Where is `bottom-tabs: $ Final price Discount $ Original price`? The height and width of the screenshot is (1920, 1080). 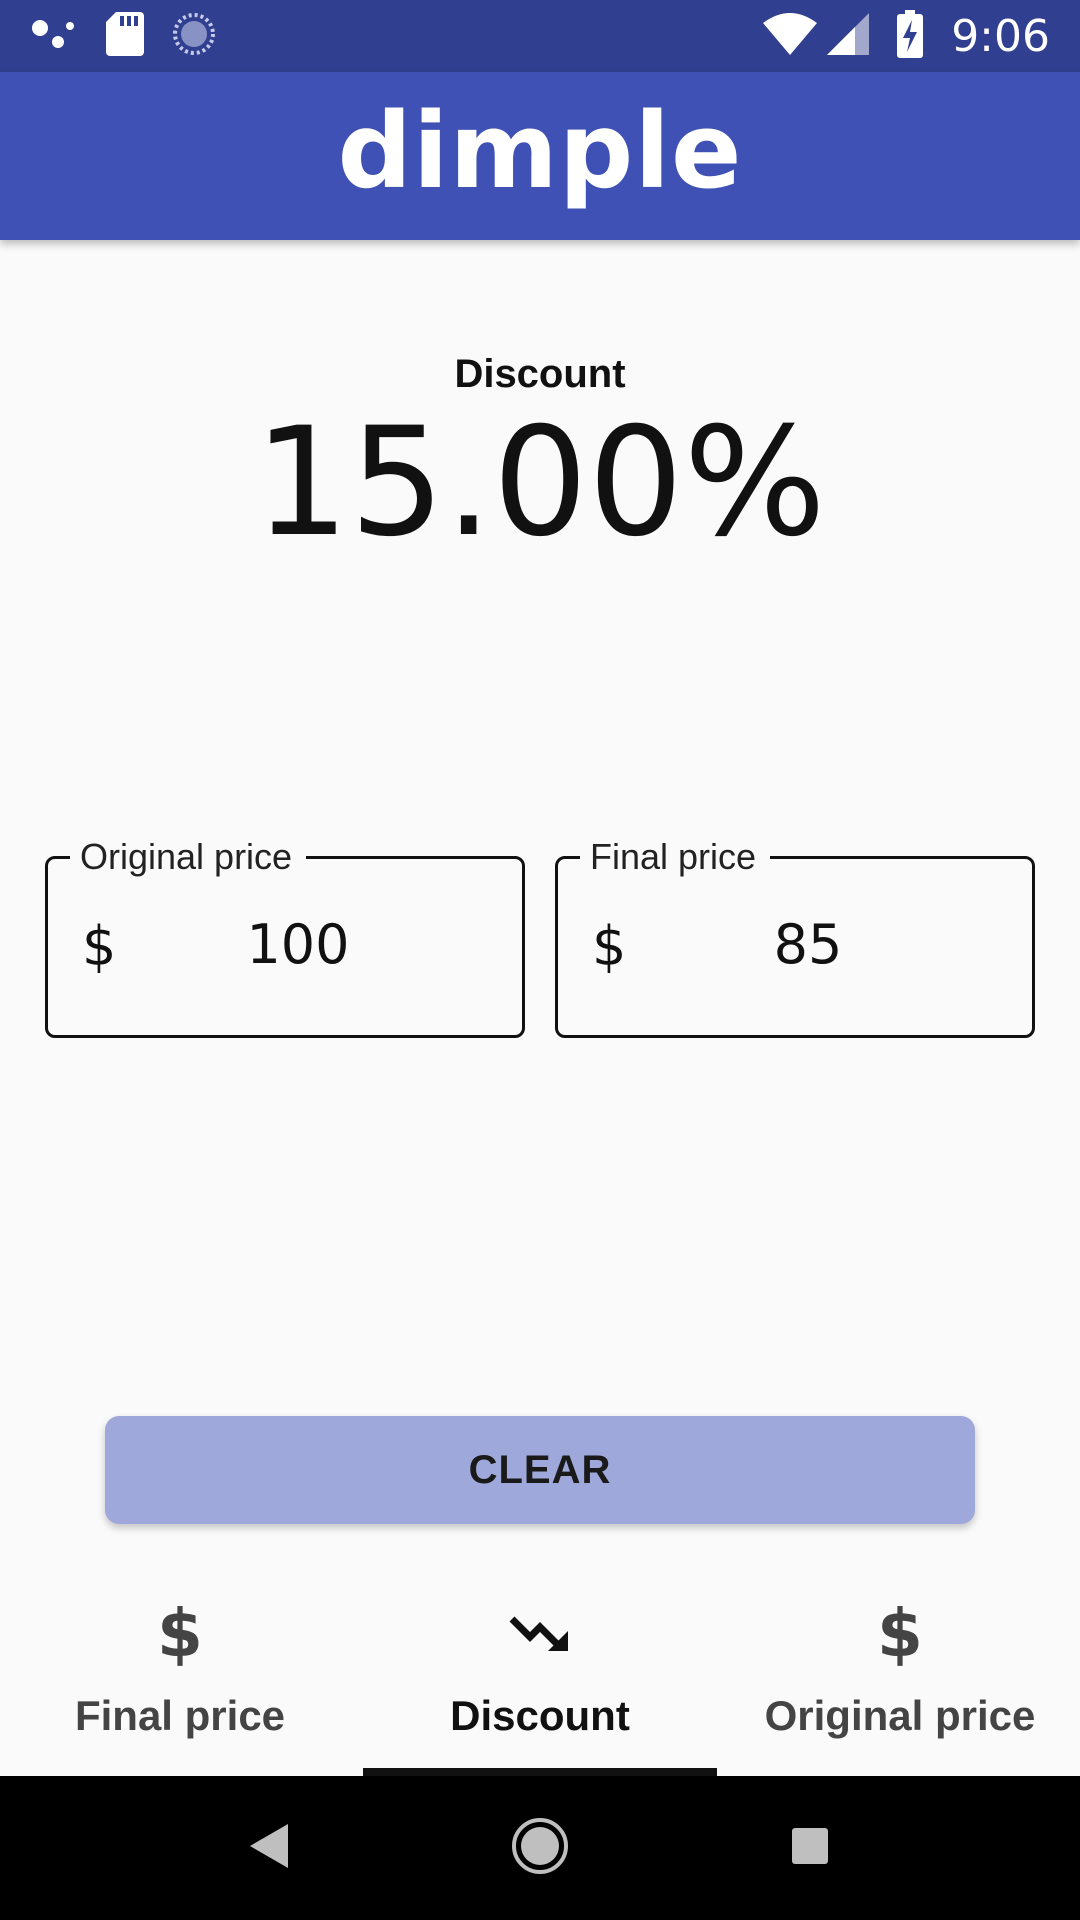
bottom-tabs: $ Final price Discount $ Original price is located at coordinates (540, 1676).